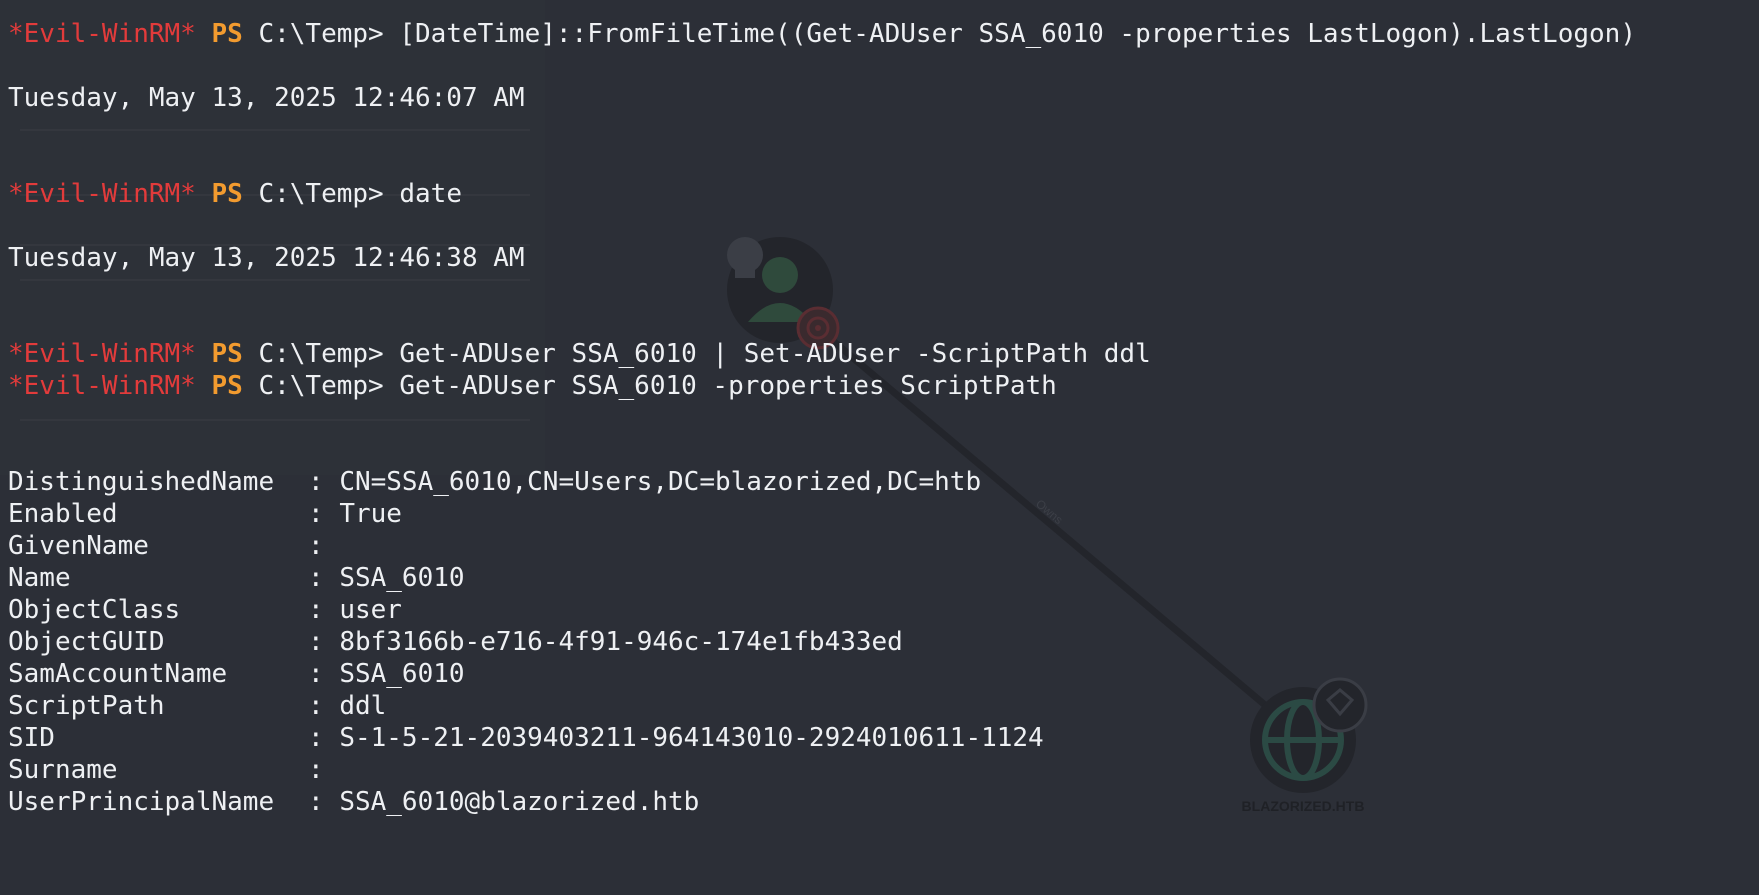  I want to click on command-line: *Evil-WinRM* PS C:\Temp> date, so click(883, 194).